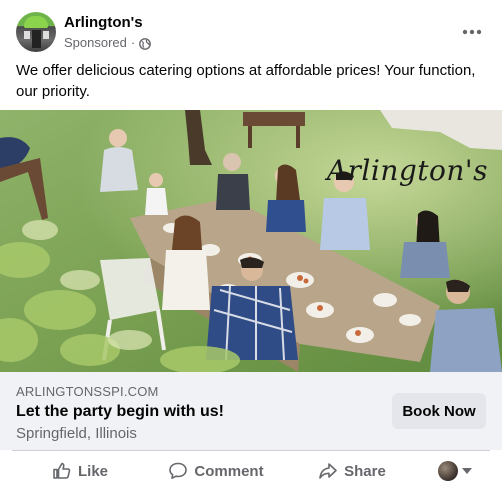  Describe the element at coordinates (251, 32) in the screenshot. I see `post-header: Arlington's Sponsored ·` at that location.